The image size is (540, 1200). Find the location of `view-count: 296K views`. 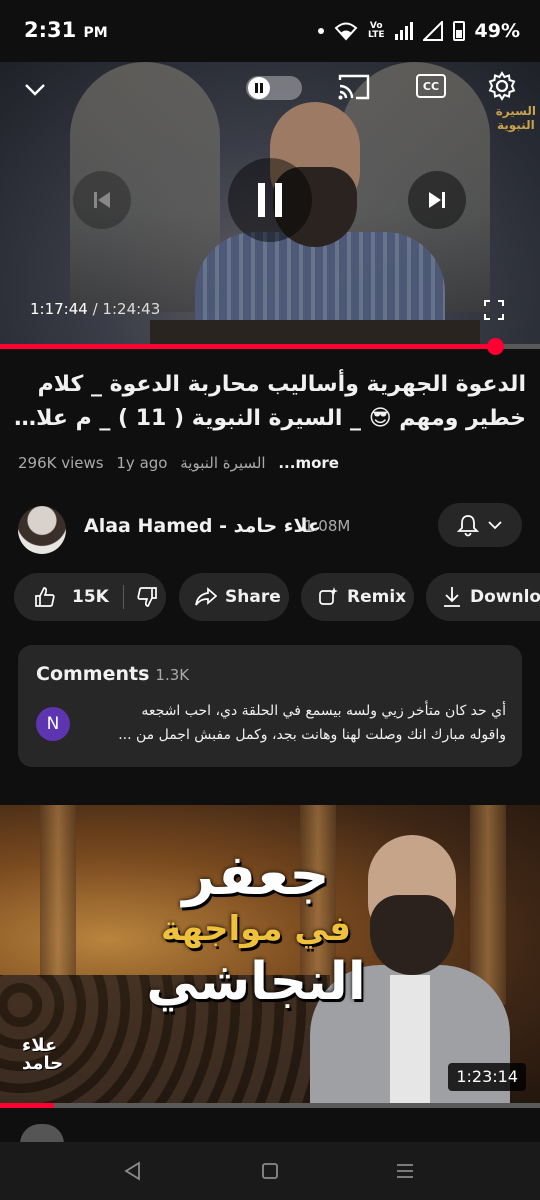

view-count: 296K views is located at coordinates (61, 463).